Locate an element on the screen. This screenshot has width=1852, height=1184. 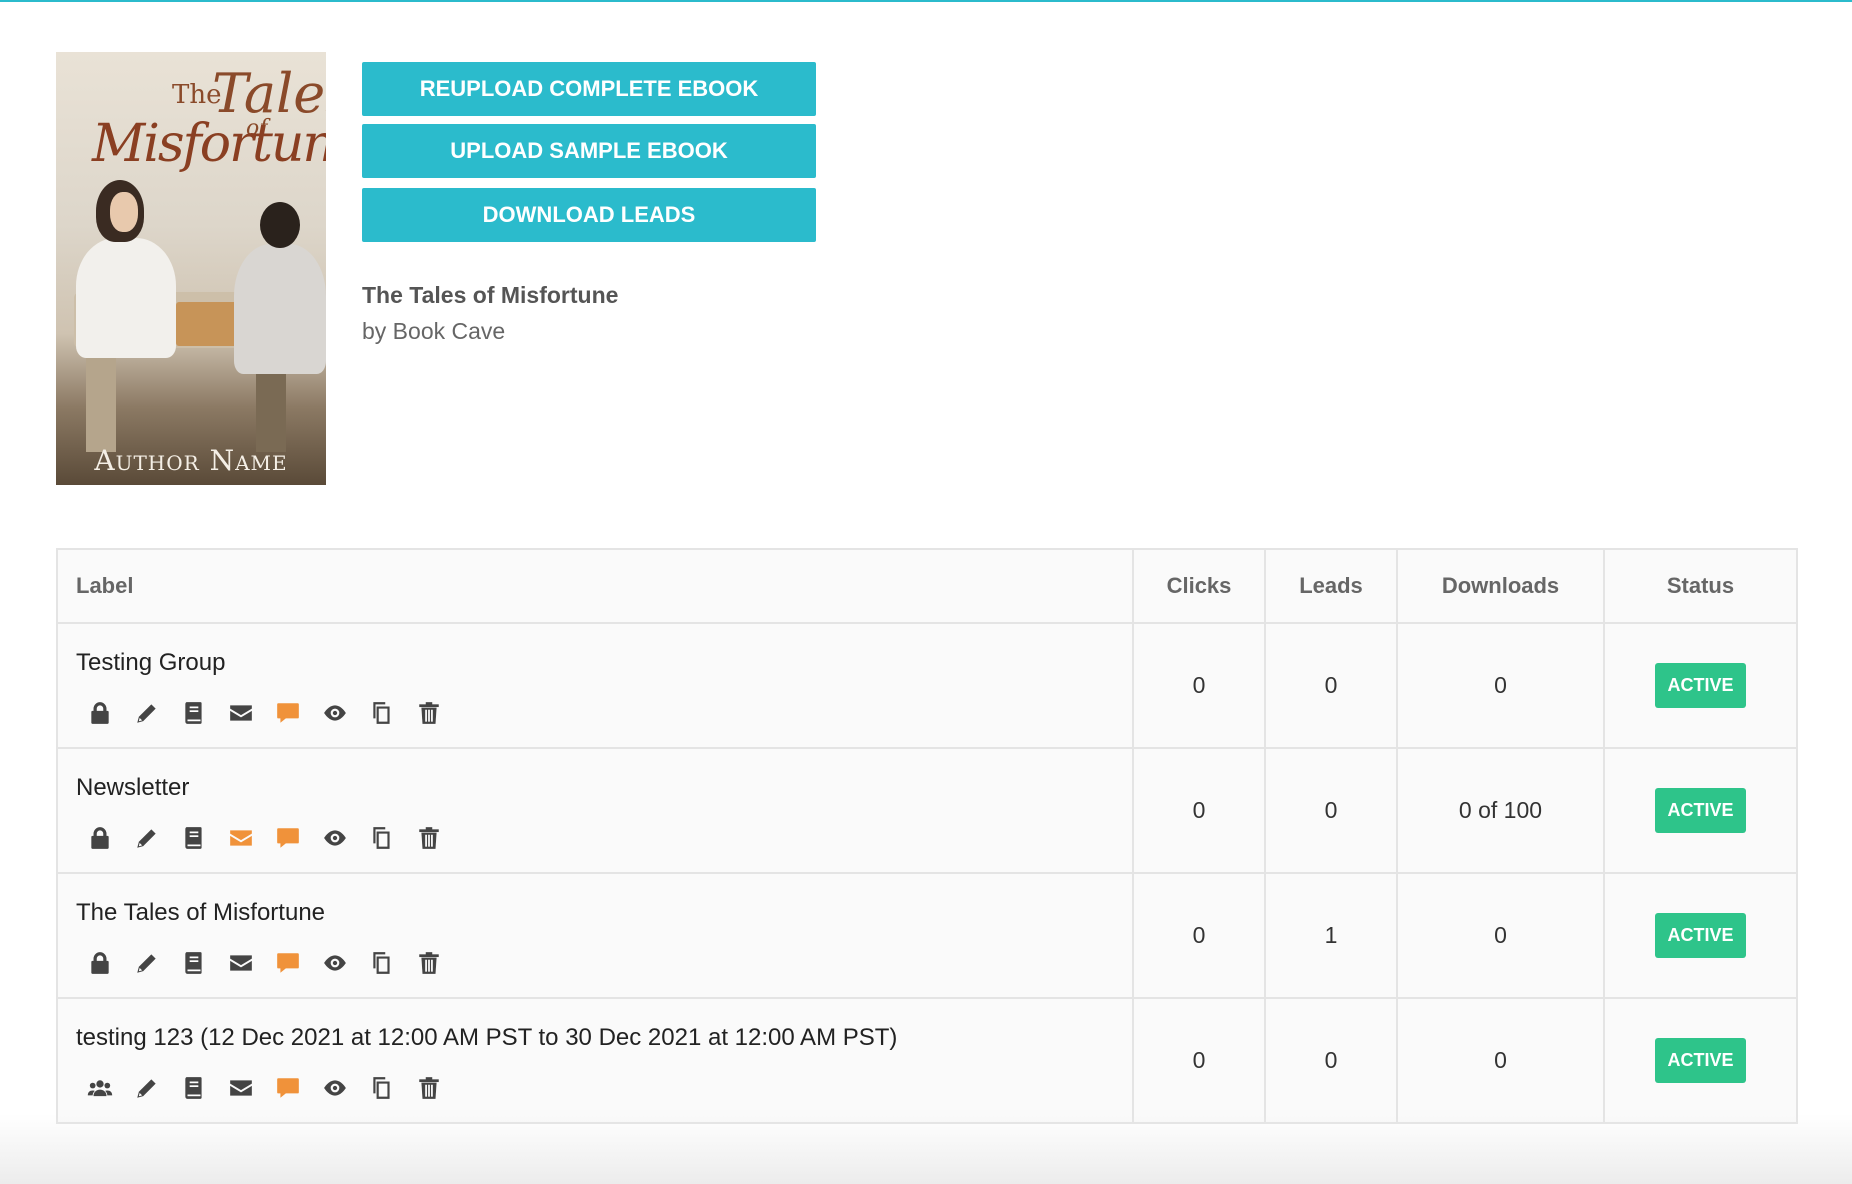
row-downloads: 0 of 100 is located at coordinates (1500, 810).